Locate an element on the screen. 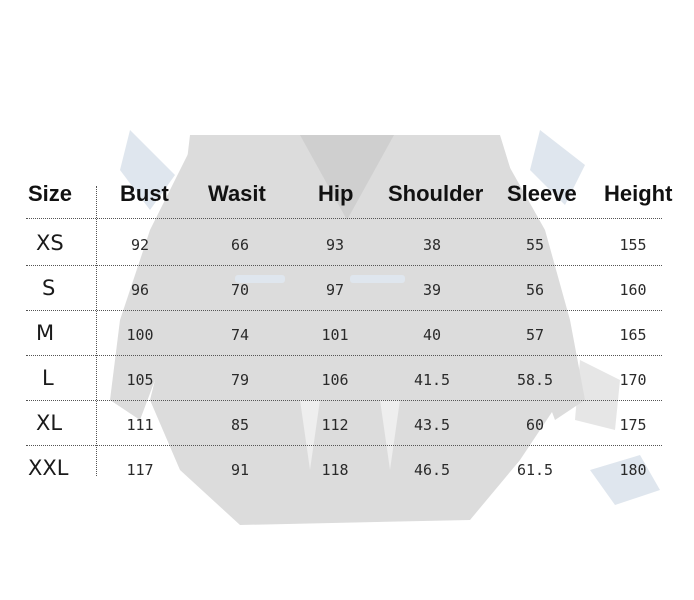 The height and width of the screenshot is (600, 694). shoulder-value: 43.5 is located at coordinates (432, 425).